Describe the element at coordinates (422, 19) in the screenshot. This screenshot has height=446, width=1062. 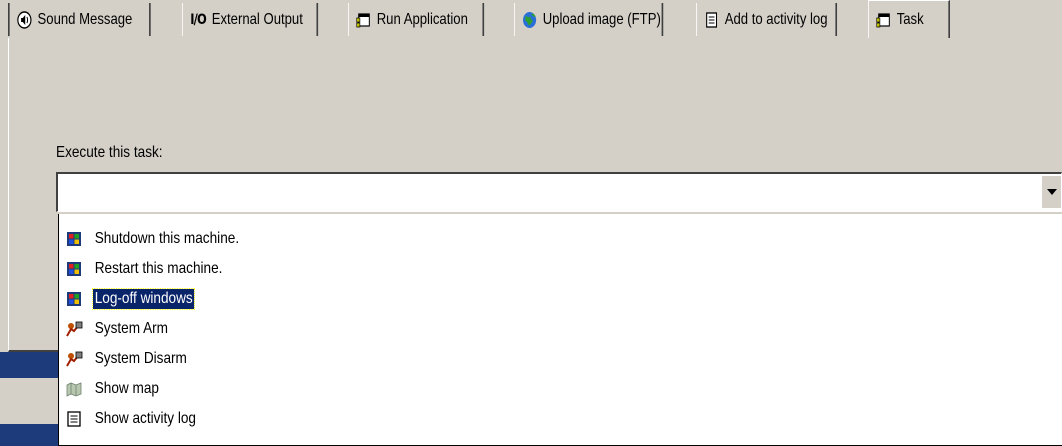
I see `tab-label: Run Application` at that location.